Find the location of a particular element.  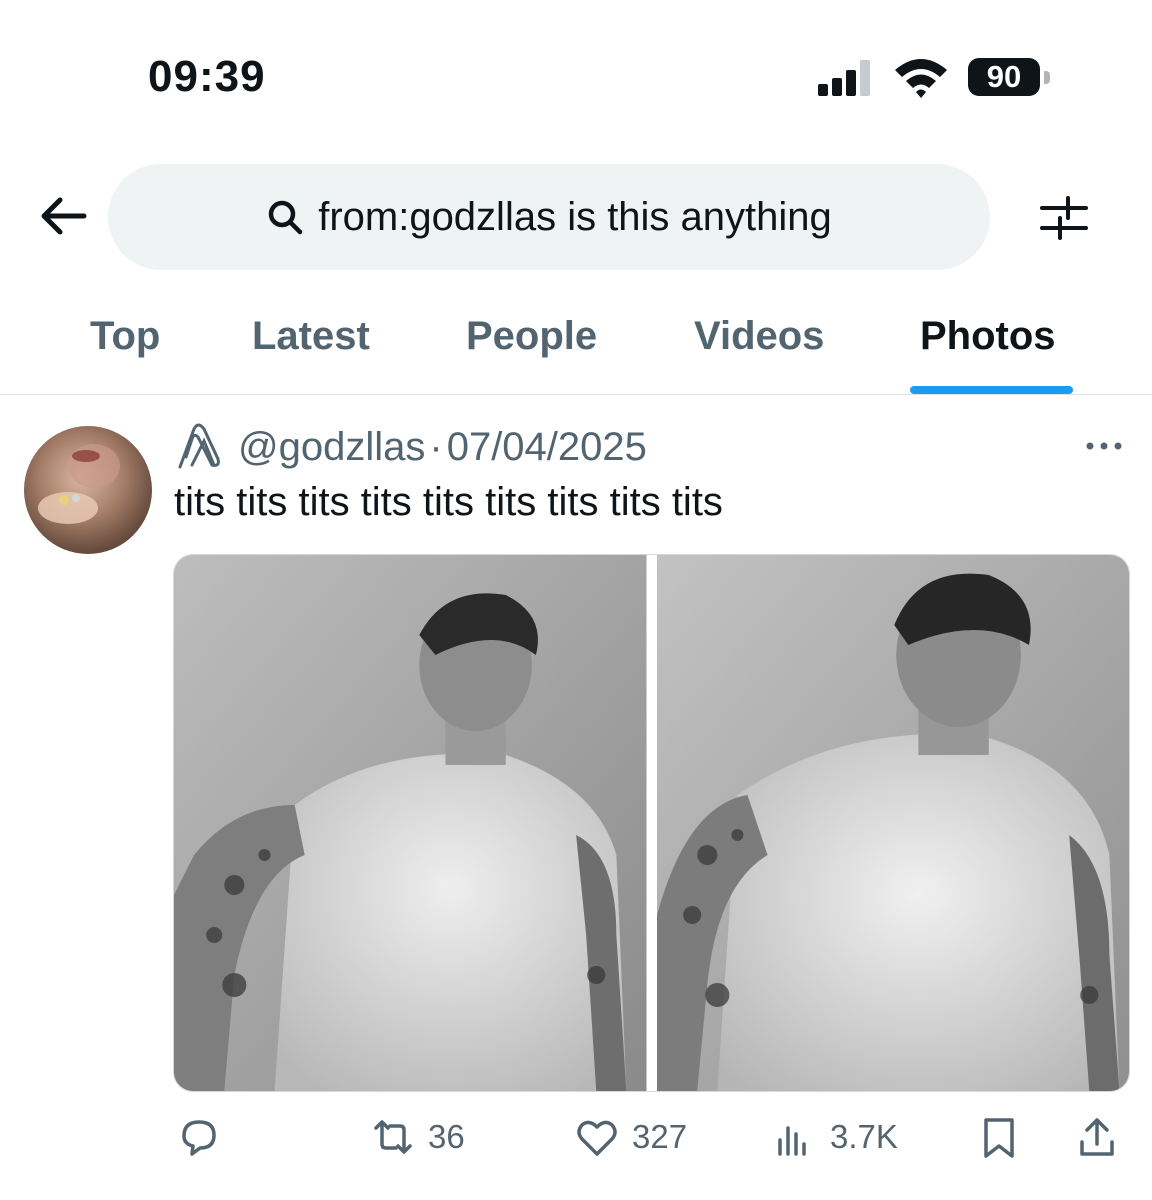

battery-indicator: 90 is located at coordinates (1010, 78).